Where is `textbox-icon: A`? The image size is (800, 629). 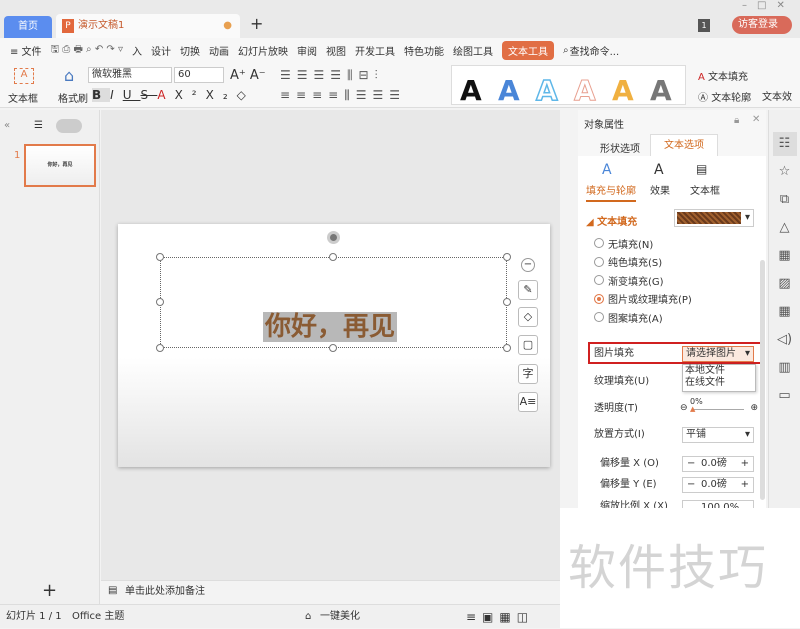 textbox-icon: A is located at coordinates (24, 76).